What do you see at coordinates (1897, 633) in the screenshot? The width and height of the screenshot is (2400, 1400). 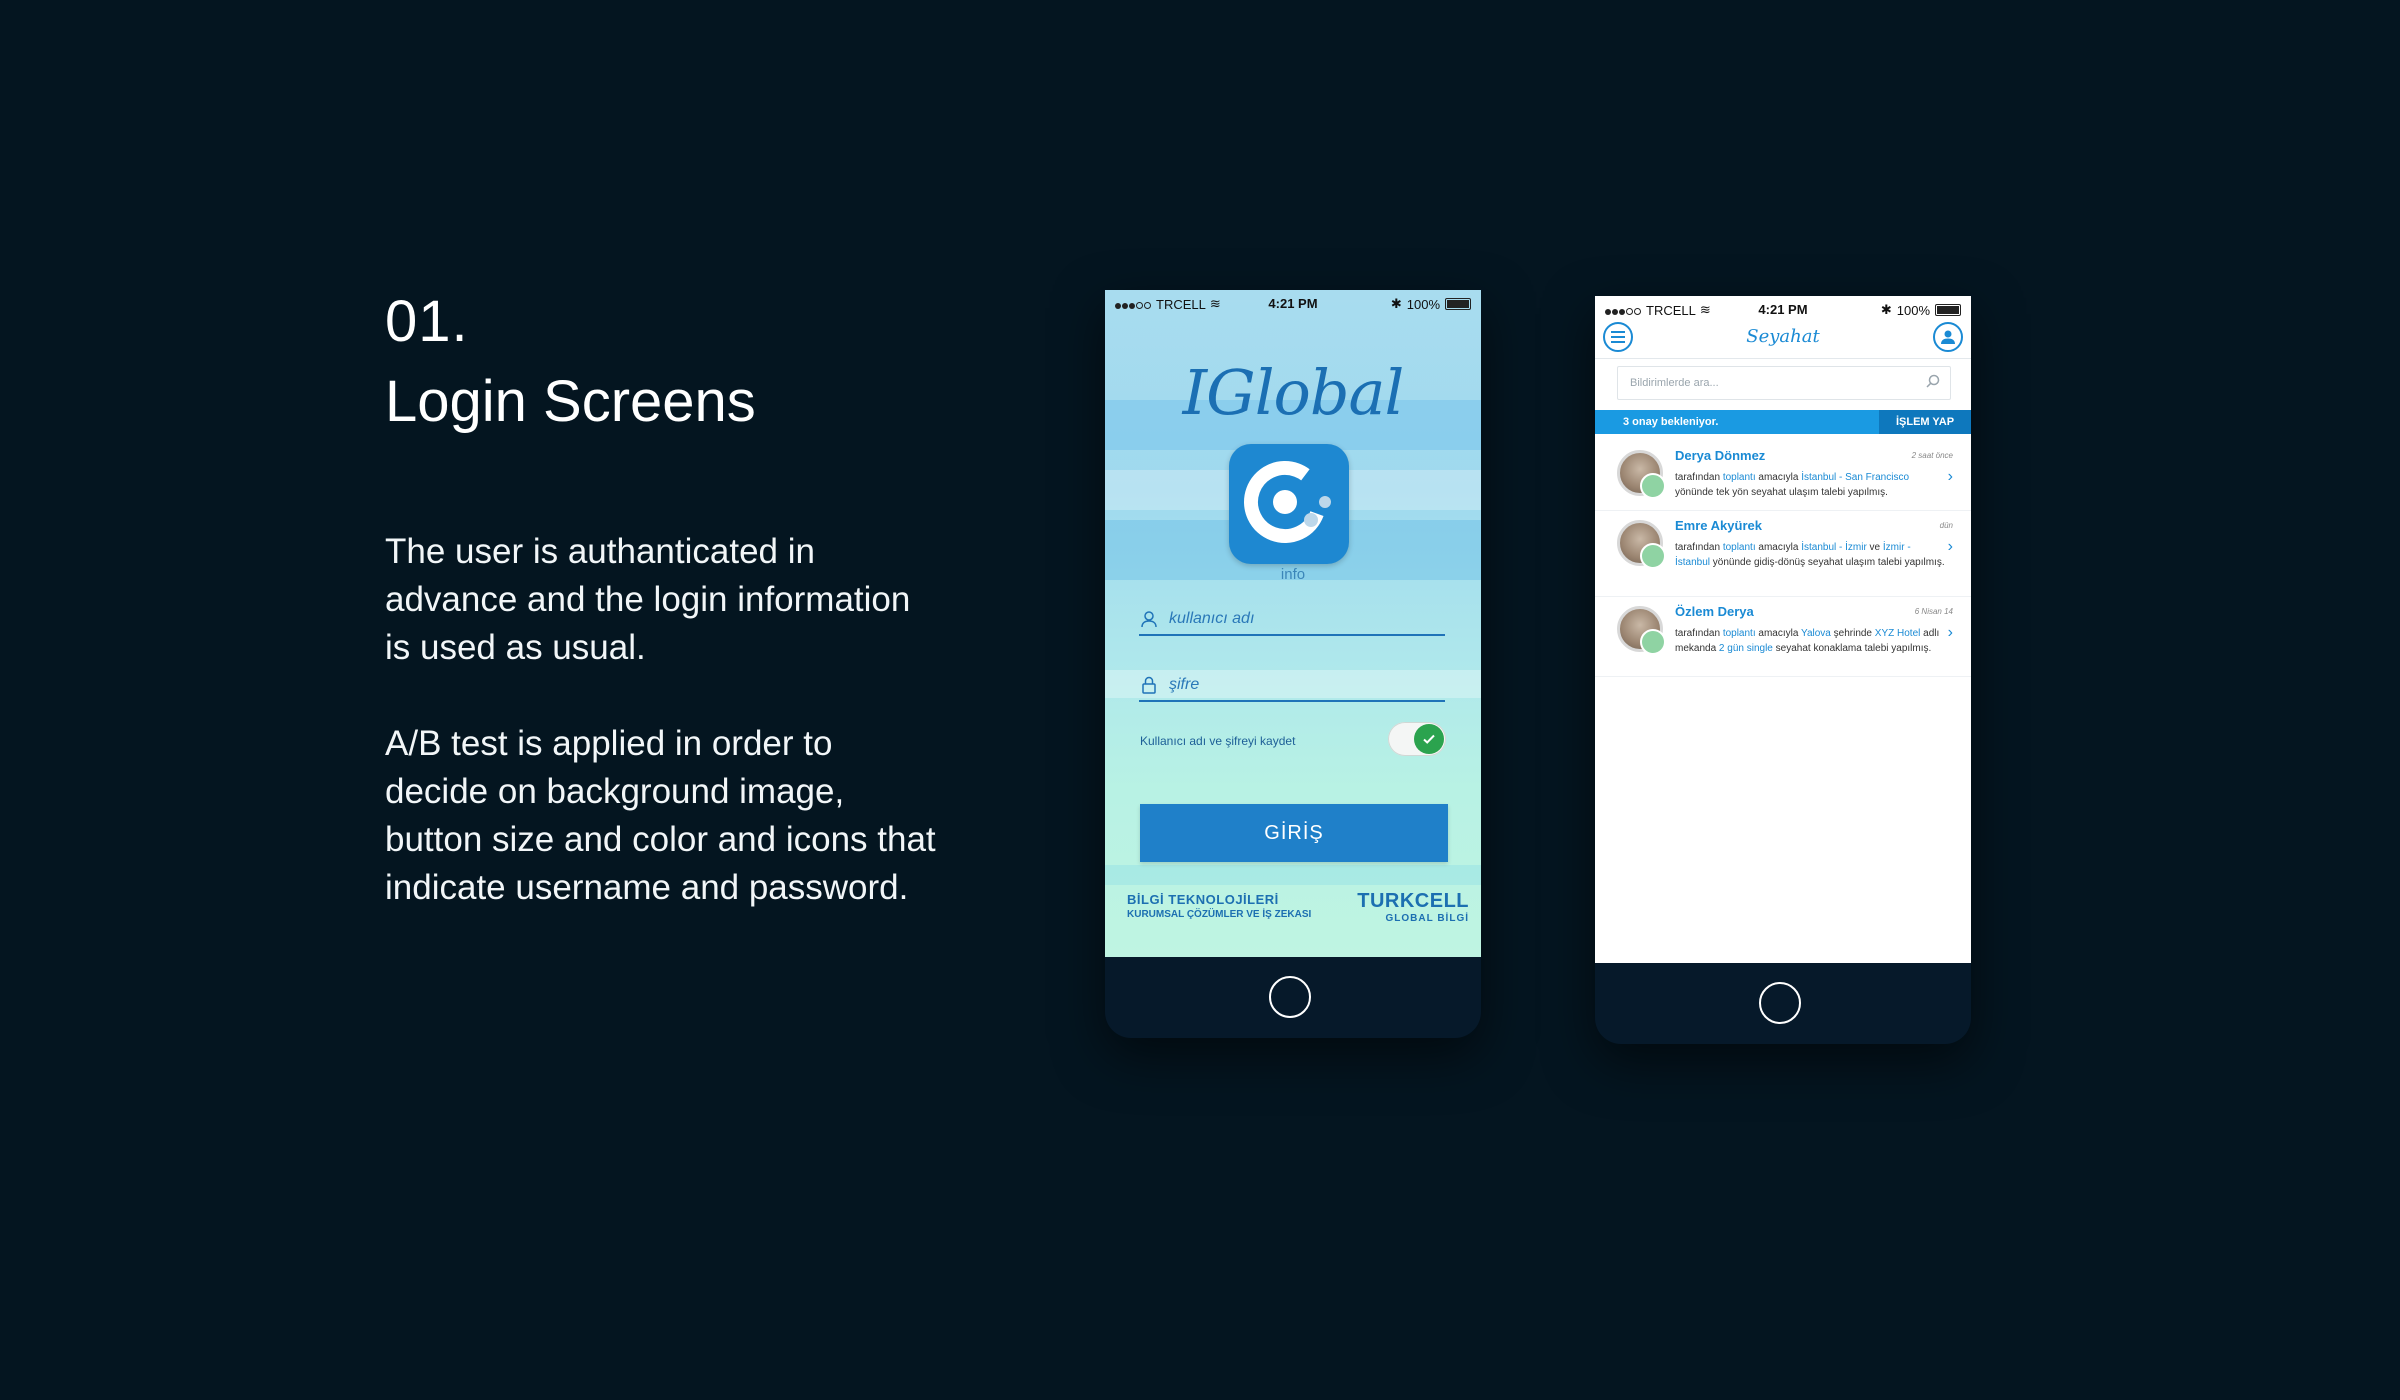 I see `text-highlight: XYZ Hotel` at bounding box center [1897, 633].